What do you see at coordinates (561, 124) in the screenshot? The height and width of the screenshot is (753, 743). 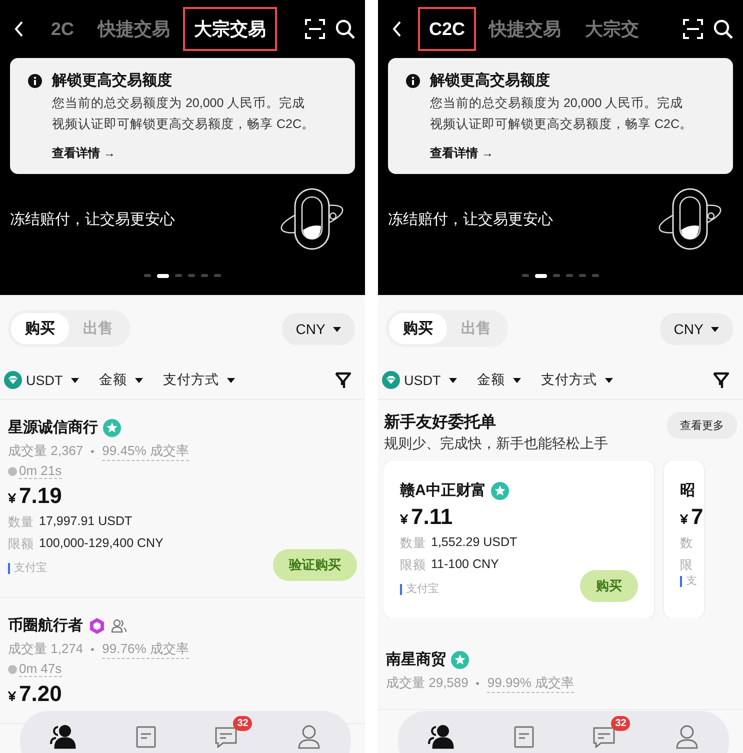 I see `notice-text: 视频认证即可解锁更高交易额度，畅享 C2C。` at bounding box center [561, 124].